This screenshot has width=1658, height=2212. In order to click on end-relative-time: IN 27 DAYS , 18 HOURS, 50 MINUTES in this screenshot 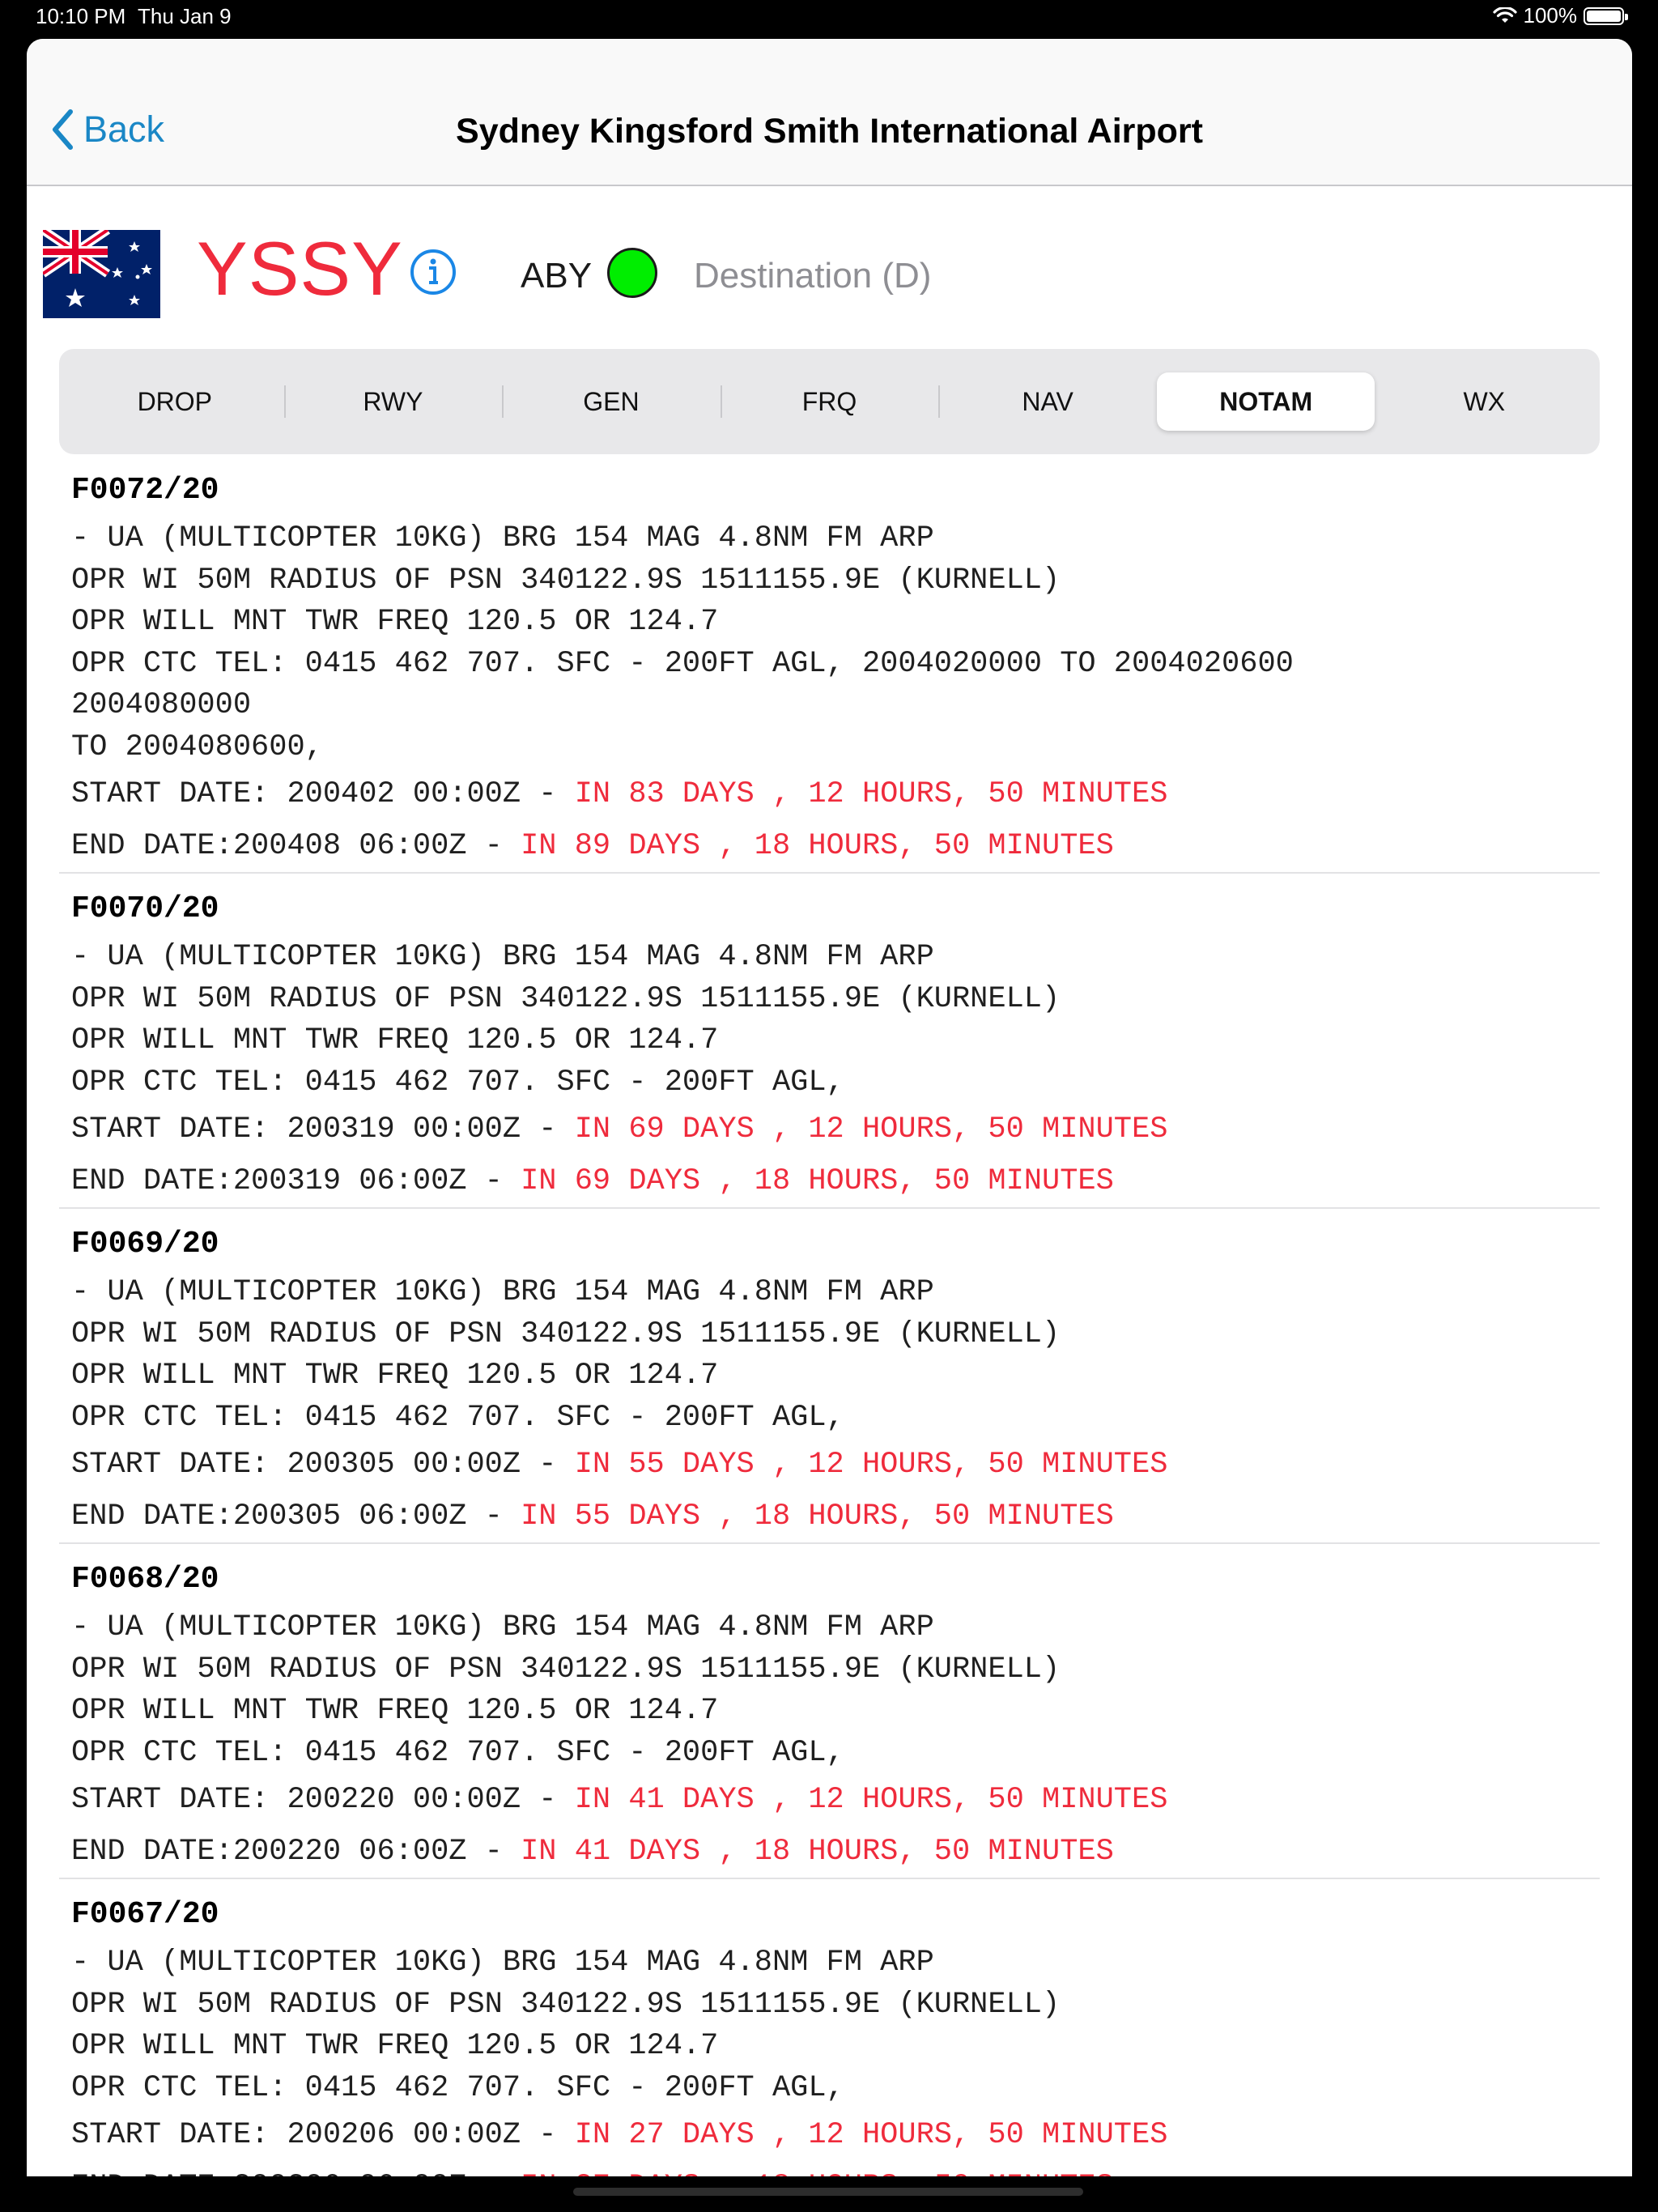, I will do `click(817, 2173)`.